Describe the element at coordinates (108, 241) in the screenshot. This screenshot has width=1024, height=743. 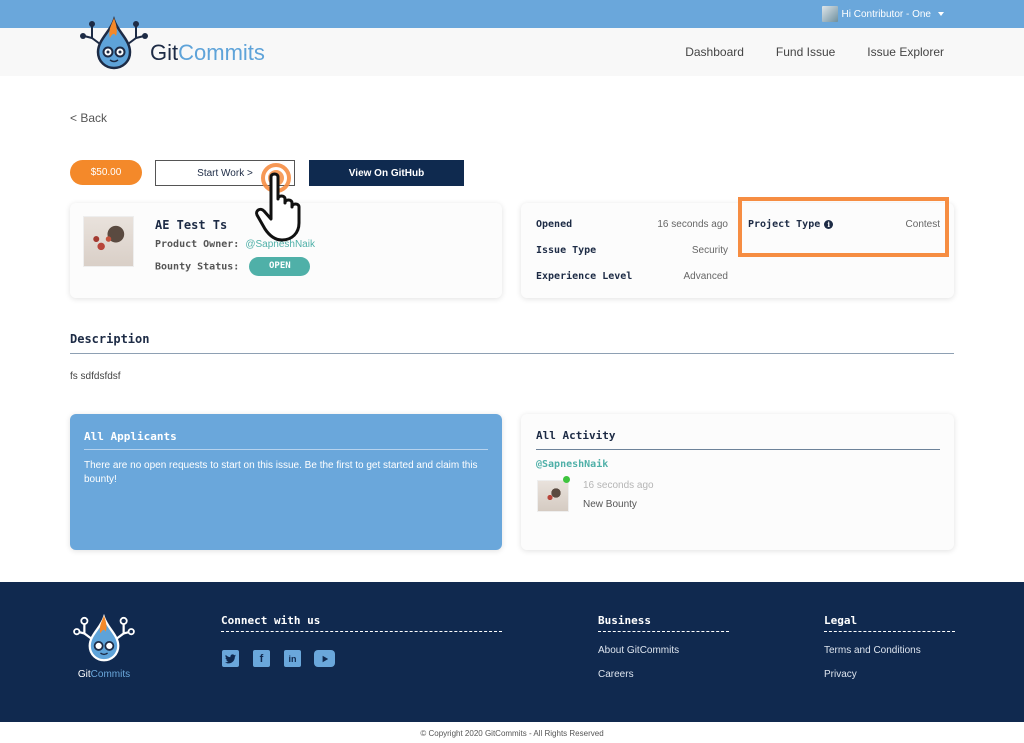
I see `issue-image` at that location.